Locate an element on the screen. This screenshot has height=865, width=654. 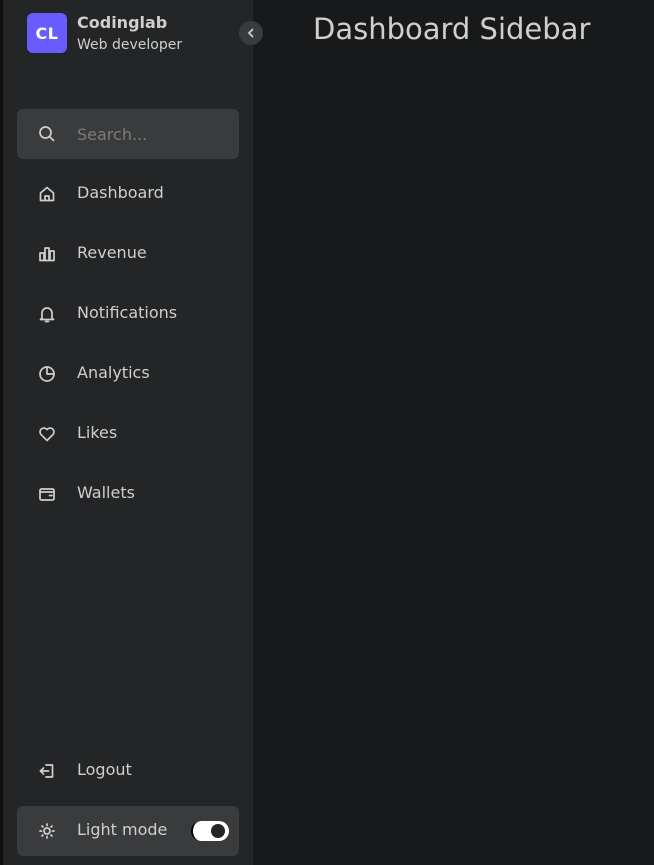
home-icon is located at coordinates (47, 194).